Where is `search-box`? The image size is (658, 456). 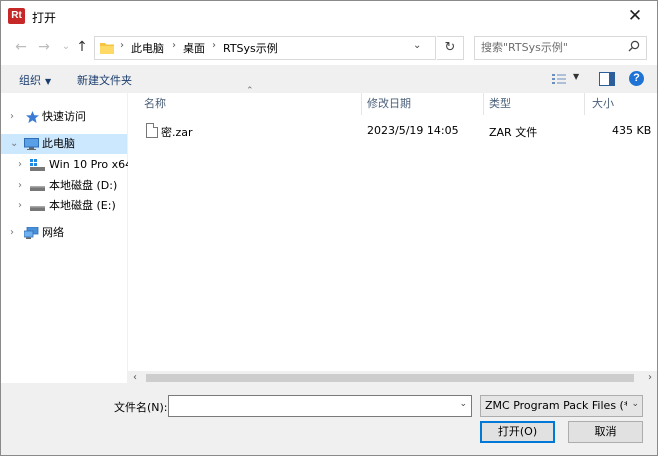
search-box is located at coordinates (560, 48).